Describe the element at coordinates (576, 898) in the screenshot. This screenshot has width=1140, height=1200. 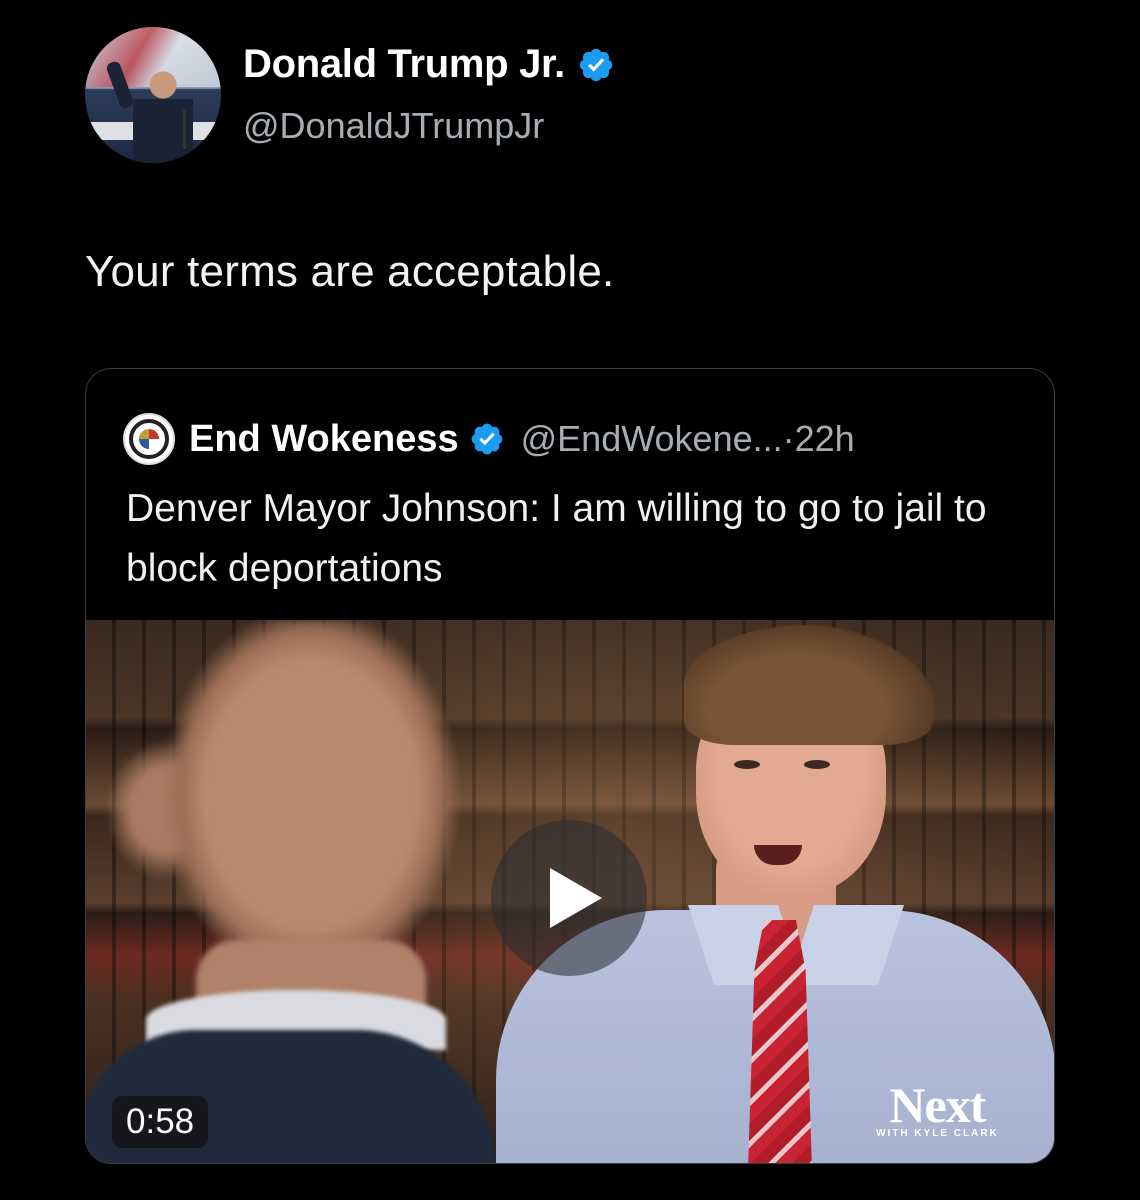
I see `play-icon` at that location.